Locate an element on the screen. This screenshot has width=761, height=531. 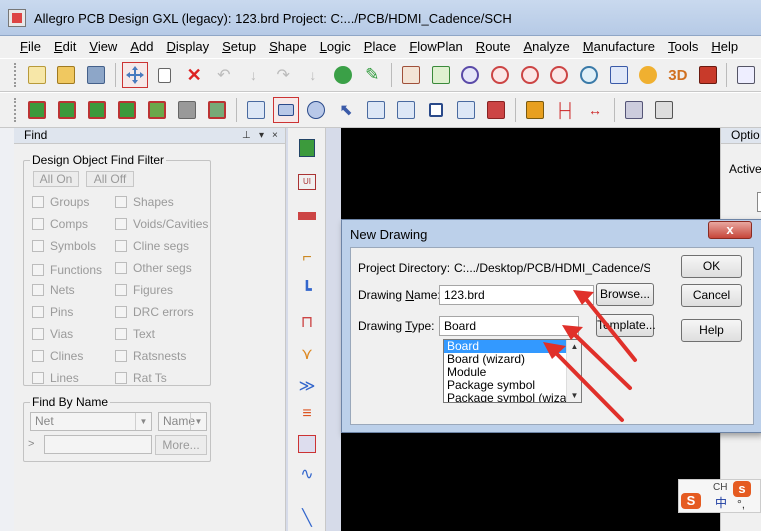
sogou-skin-icon: s is located at coordinates (742, 489).